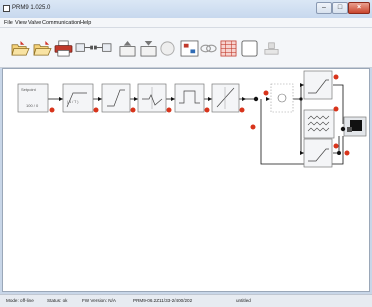 This screenshot has height=307, width=372. I want to click on close-button: ×, so click(359, 8).